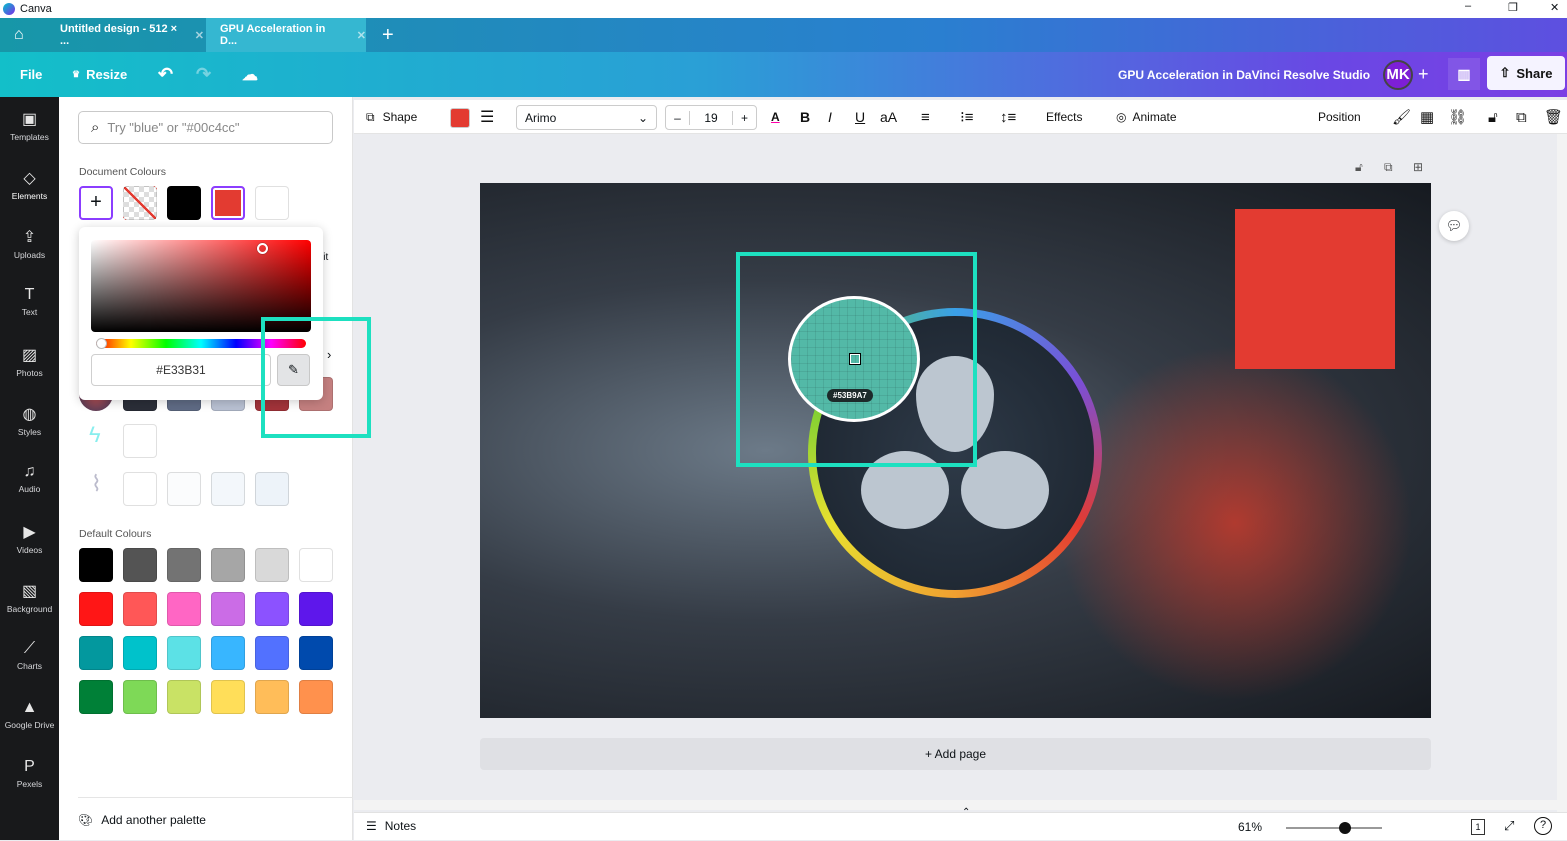 This screenshot has width=1567, height=841. What do you see at coordinates (860, 117) in the screenshot?
I see `underline-button: U` at bounding box center [860, 117].